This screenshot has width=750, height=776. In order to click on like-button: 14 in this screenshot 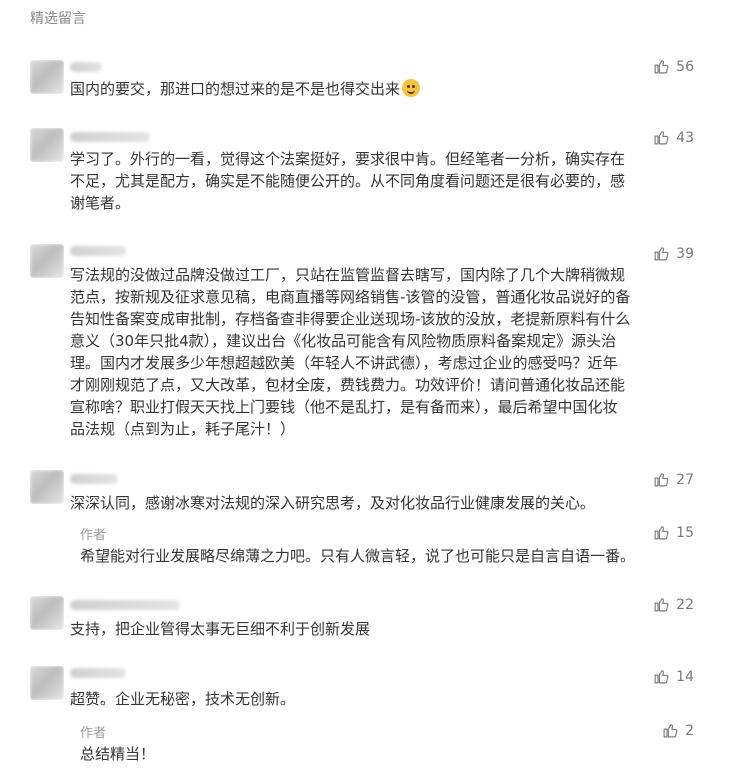, I will do `click(673, 676)`.